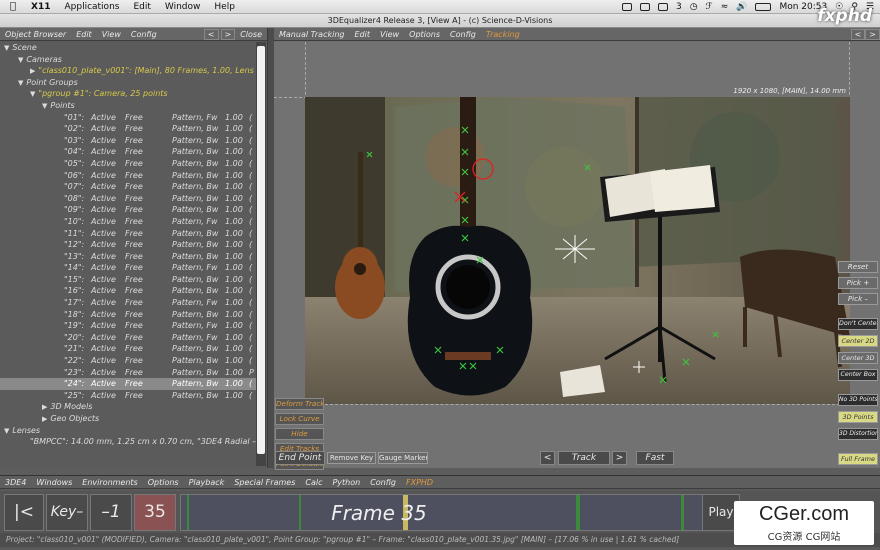 This screenshot has height=550, width=880. What do you see at coordinates (128, 187) in the screenshot?
I see `point-row: "07": Active Free Pattern, Bw 1.00 (` at bounding box center [128, 187].